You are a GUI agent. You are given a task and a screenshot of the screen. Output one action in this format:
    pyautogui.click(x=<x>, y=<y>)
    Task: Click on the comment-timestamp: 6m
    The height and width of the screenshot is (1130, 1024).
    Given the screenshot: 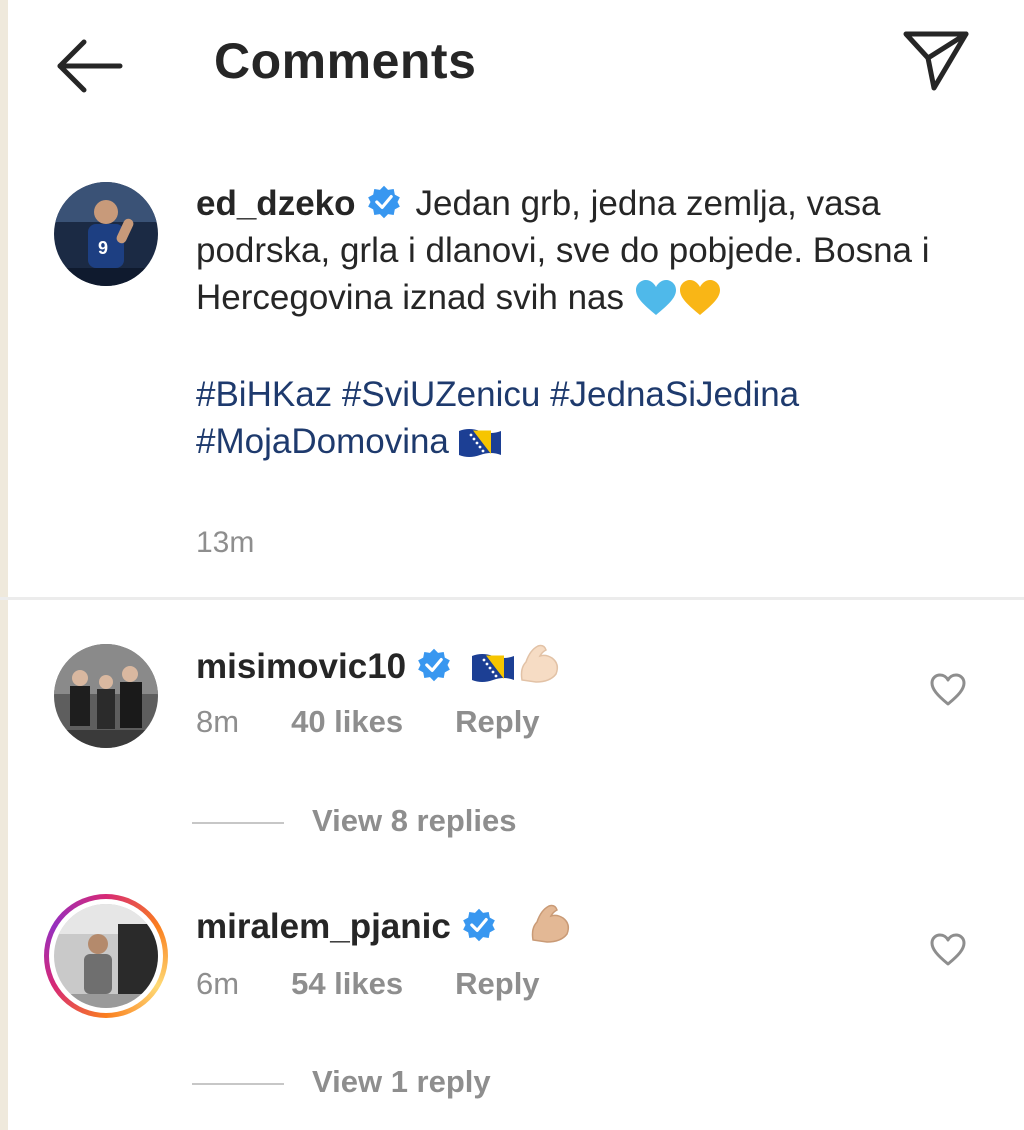 What is the action you would take?
    pyautogui.click(x=218, y=983)
    